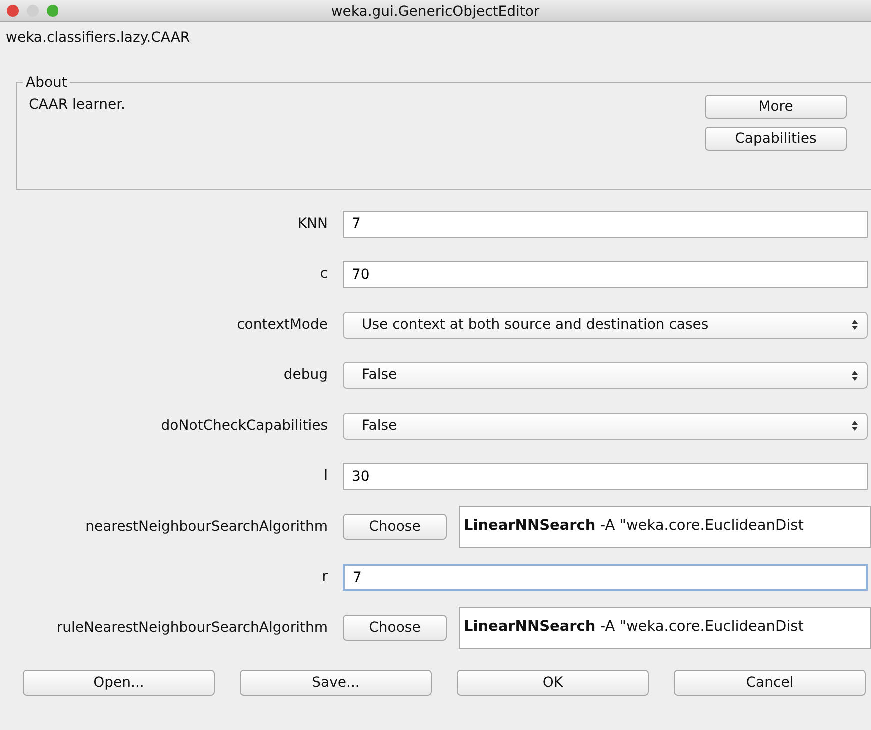  Describe the element at coordinates (435, 12) in the screenshot. I see `window-title: weka.gui.GenericObjectEditor` at that location.